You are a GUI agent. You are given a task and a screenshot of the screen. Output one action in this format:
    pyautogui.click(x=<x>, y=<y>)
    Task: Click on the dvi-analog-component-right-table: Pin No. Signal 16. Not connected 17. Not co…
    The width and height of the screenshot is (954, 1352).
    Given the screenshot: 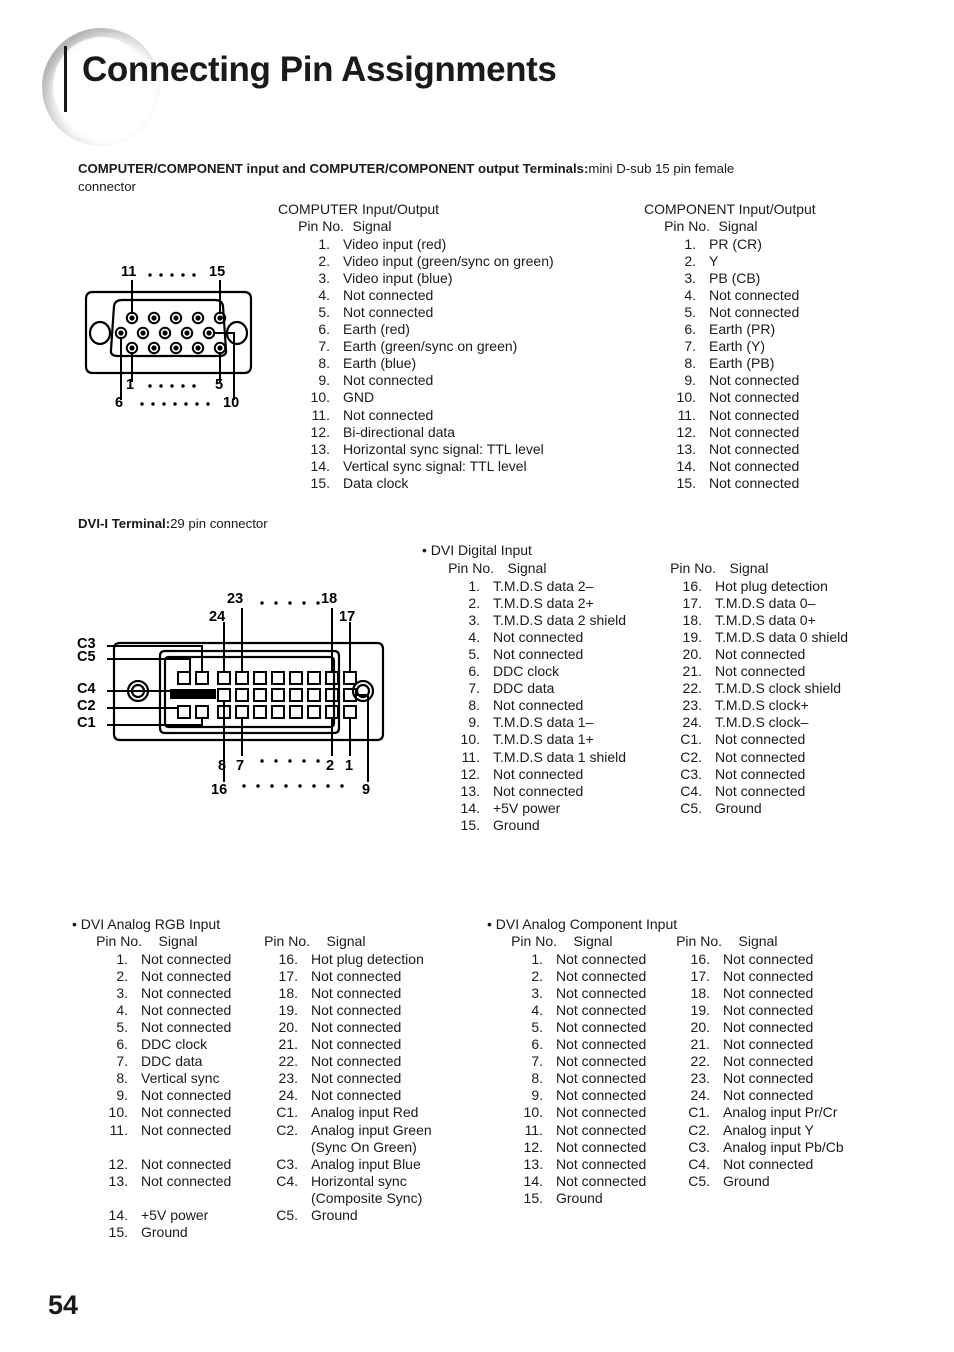 What is the action you would take?
    pyautogui.click(x=757, y=1061)
    